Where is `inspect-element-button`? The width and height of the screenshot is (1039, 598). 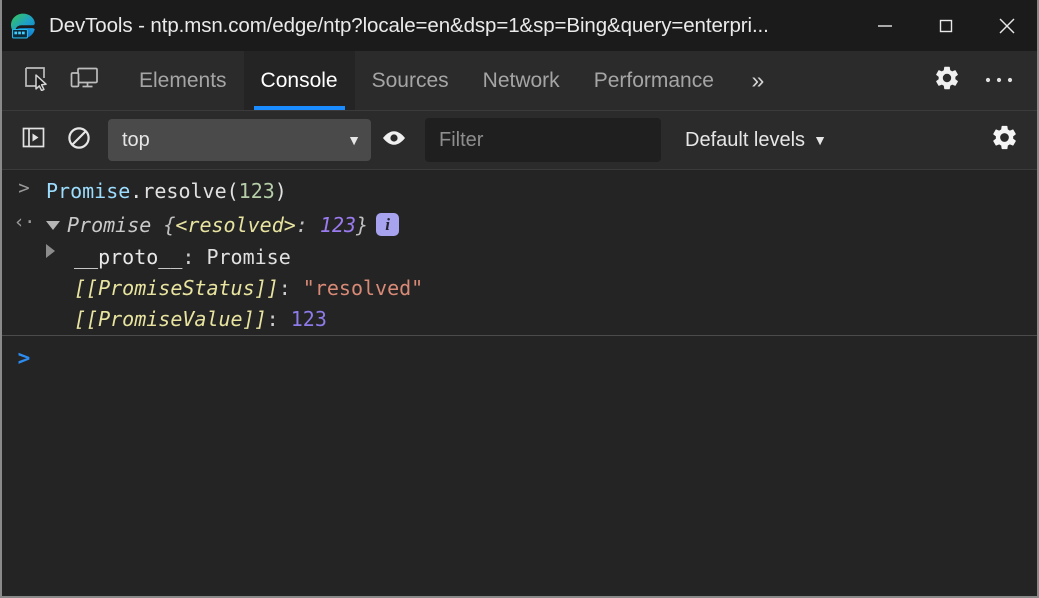
inspect-element-button is located at coordinates (36, 80).